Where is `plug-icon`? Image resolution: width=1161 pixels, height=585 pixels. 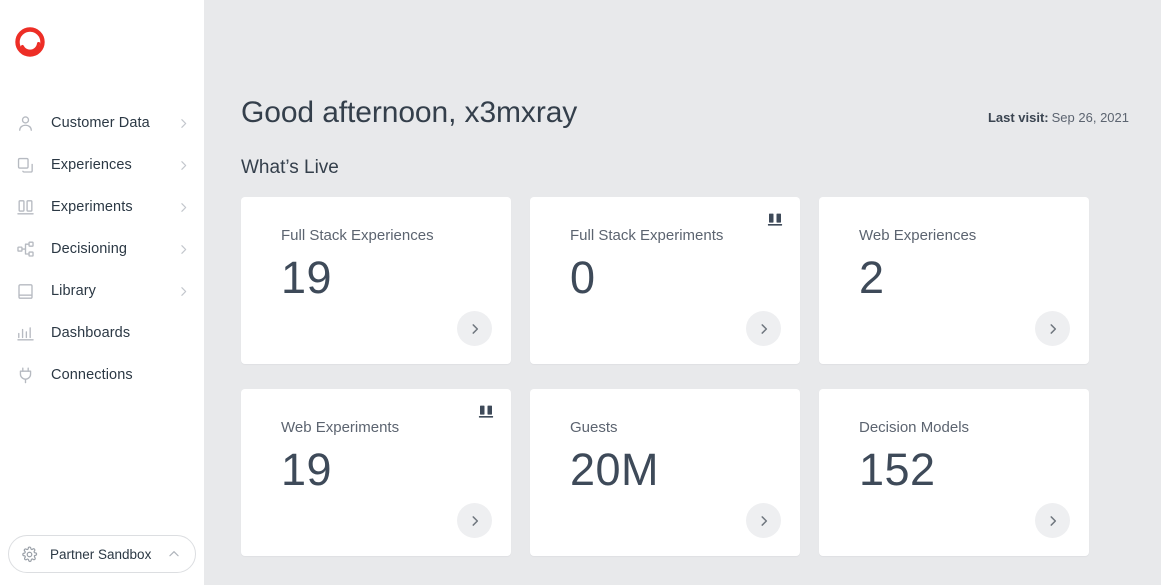
plug-icon is located at coordinates (25, 375).